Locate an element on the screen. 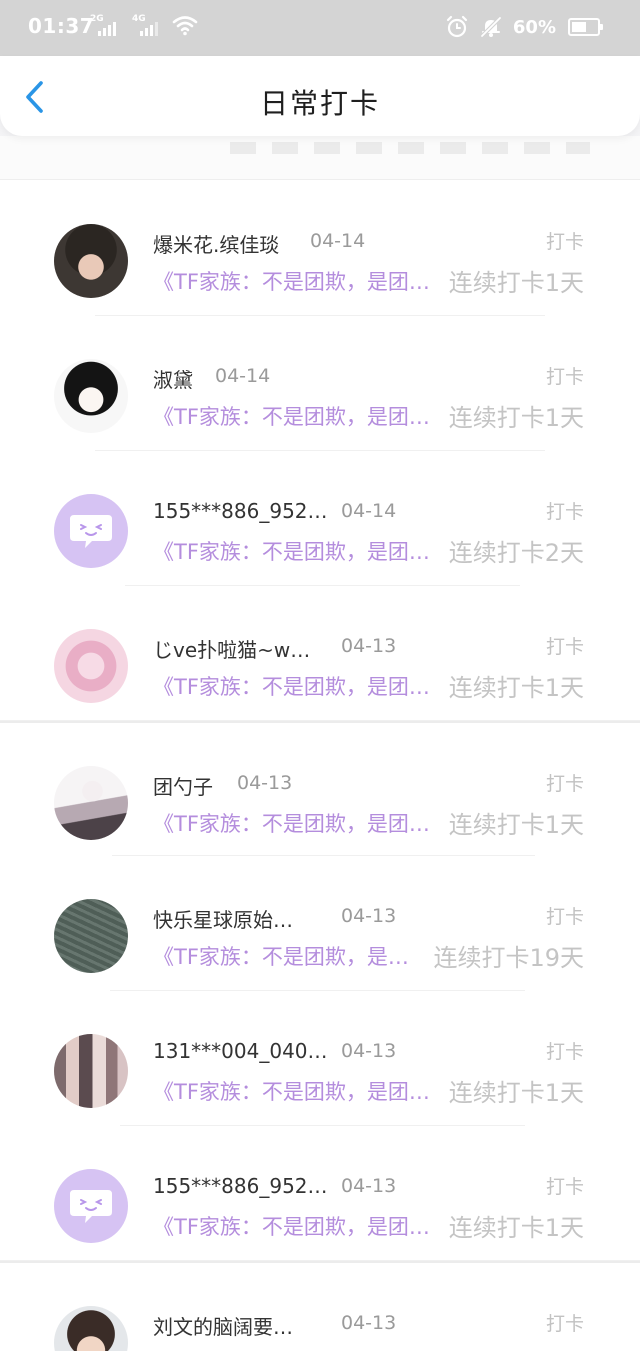 The width and height of the screenshot is (640, 1351). group-photo-avatar is located at coordinates (91, 1071).